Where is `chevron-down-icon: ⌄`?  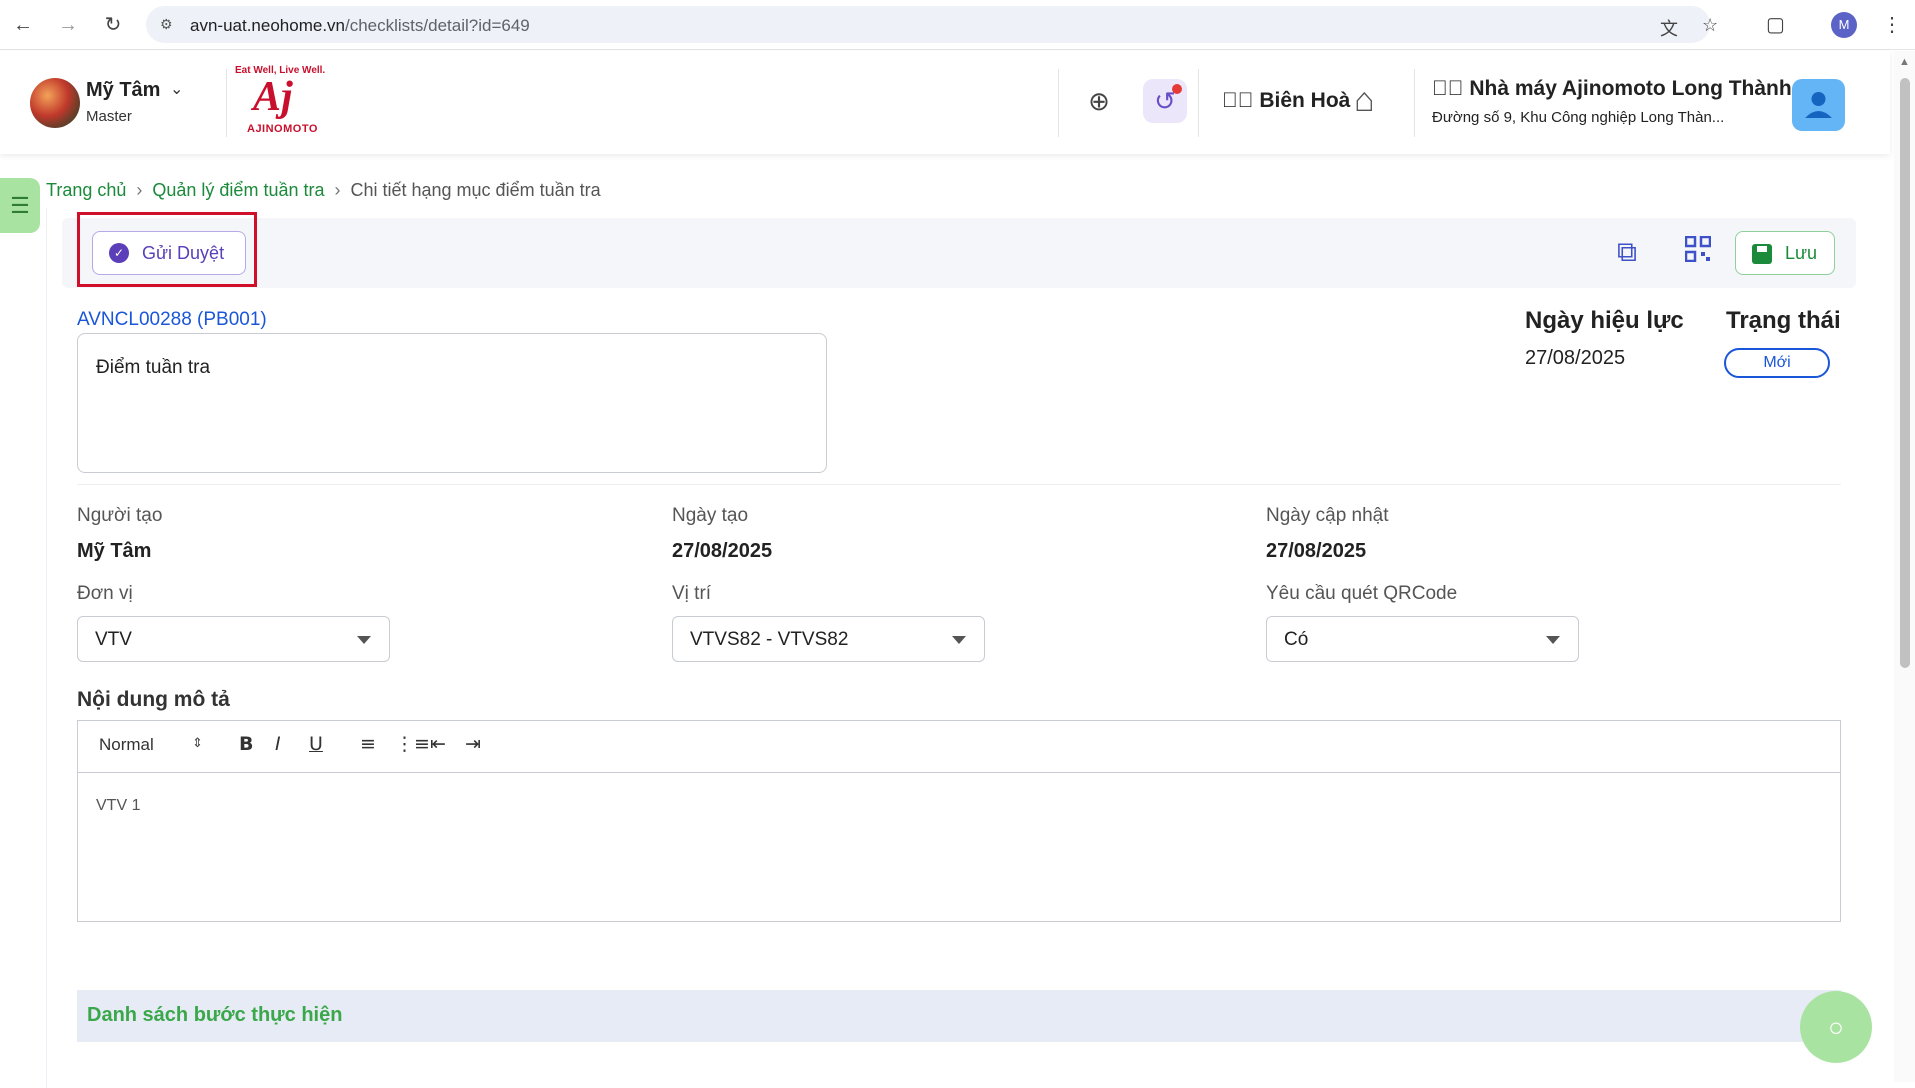 chevron-down-icon: ⌄ is located at coordinates (176, 89).